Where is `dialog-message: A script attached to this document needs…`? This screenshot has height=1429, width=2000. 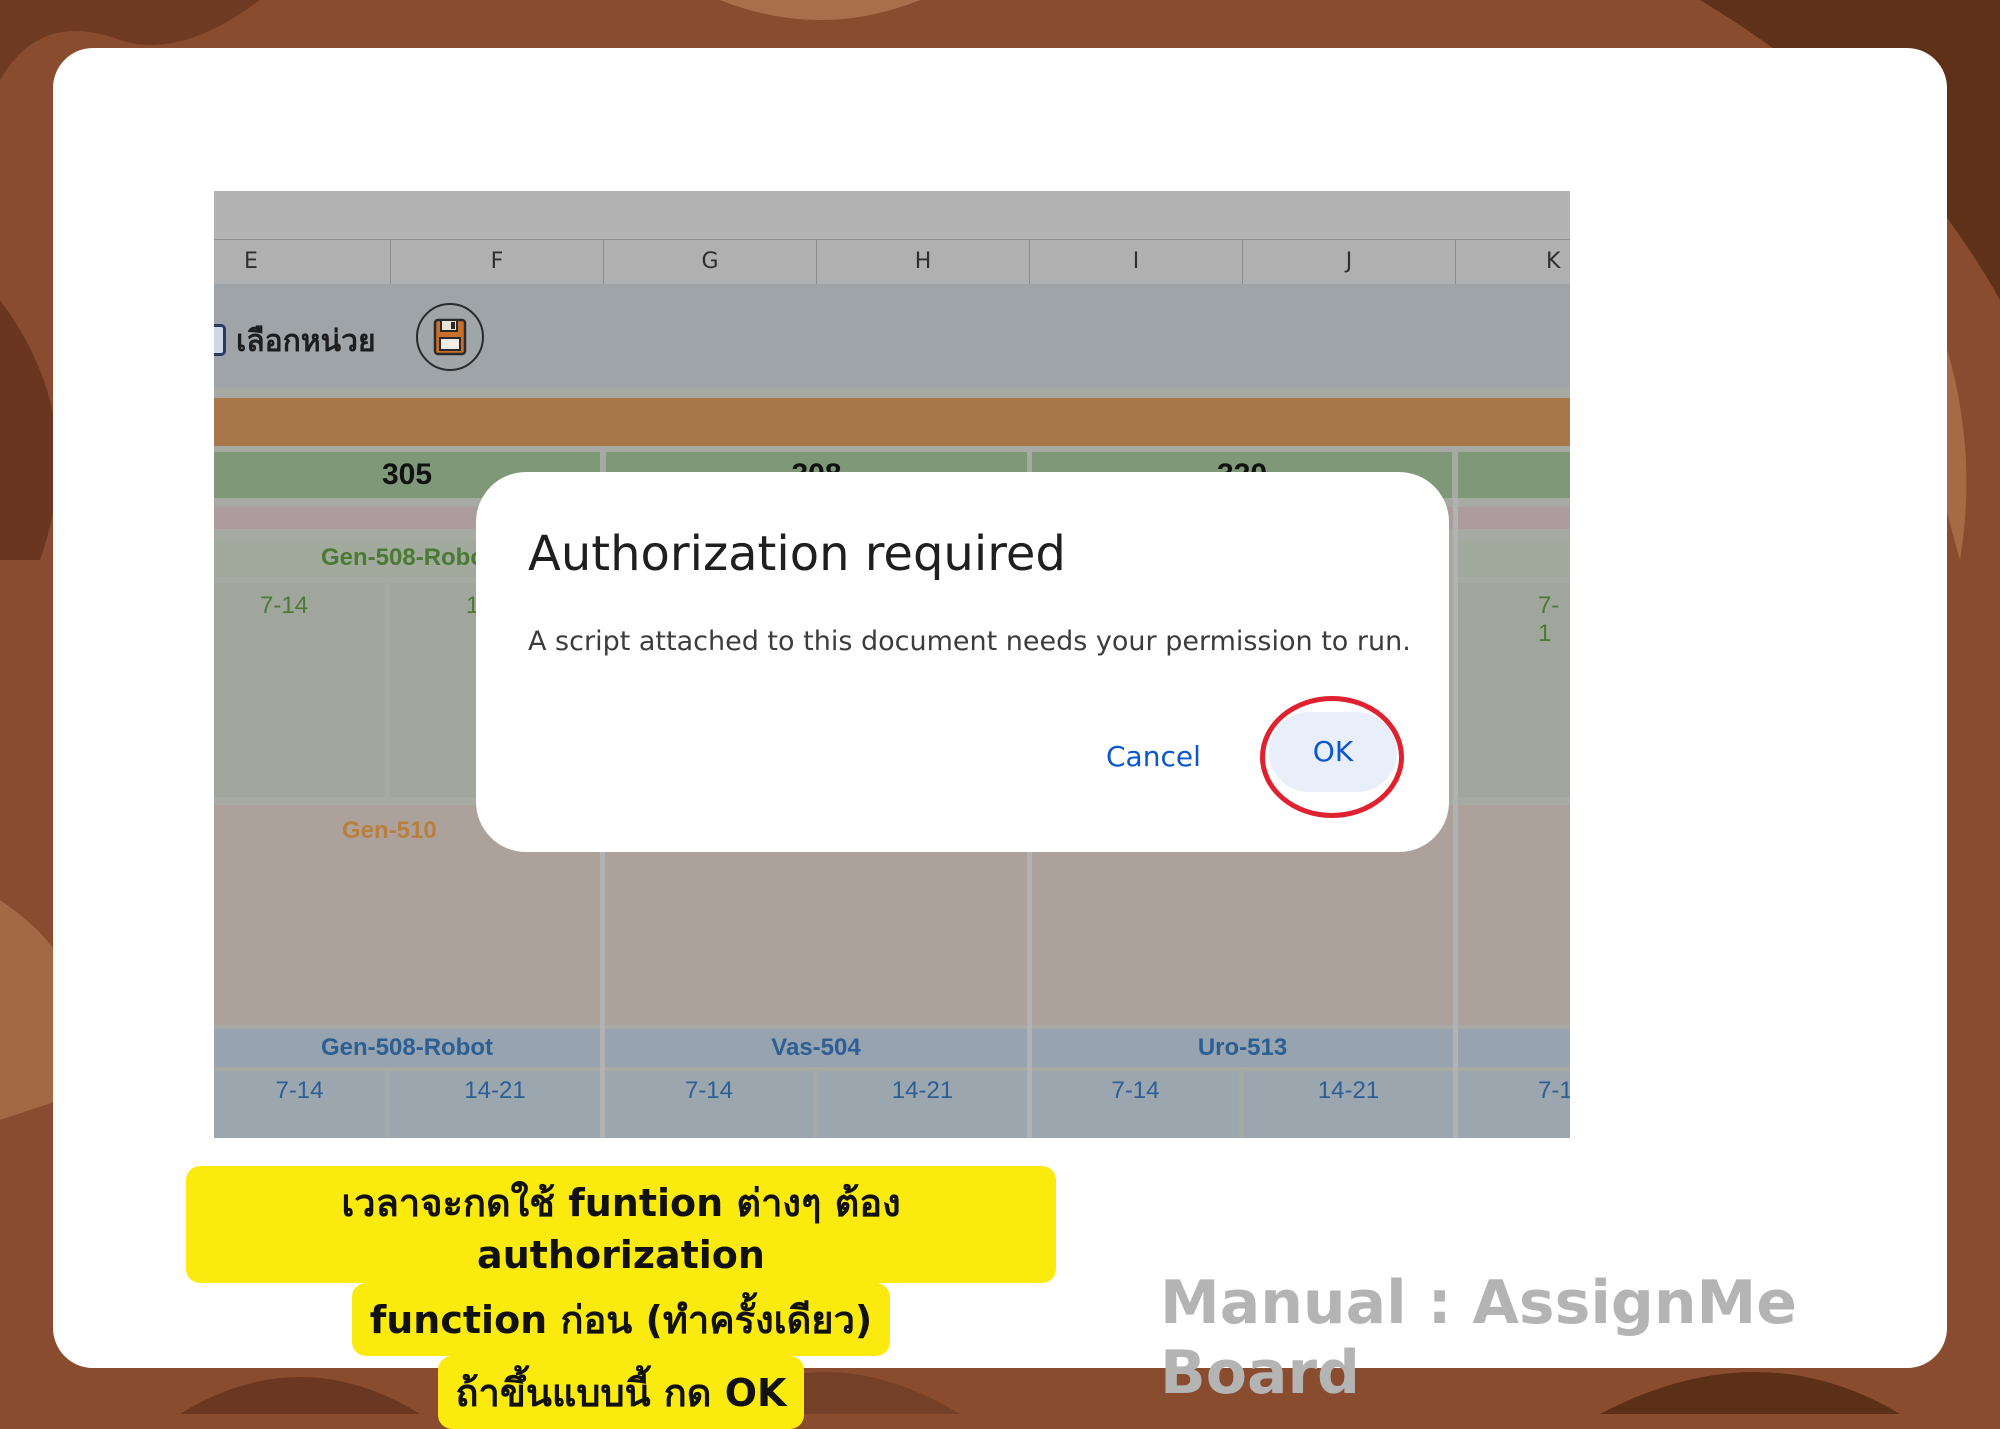 dialog-message: A script attached to this document needs… is located at coordinates (969, 641).